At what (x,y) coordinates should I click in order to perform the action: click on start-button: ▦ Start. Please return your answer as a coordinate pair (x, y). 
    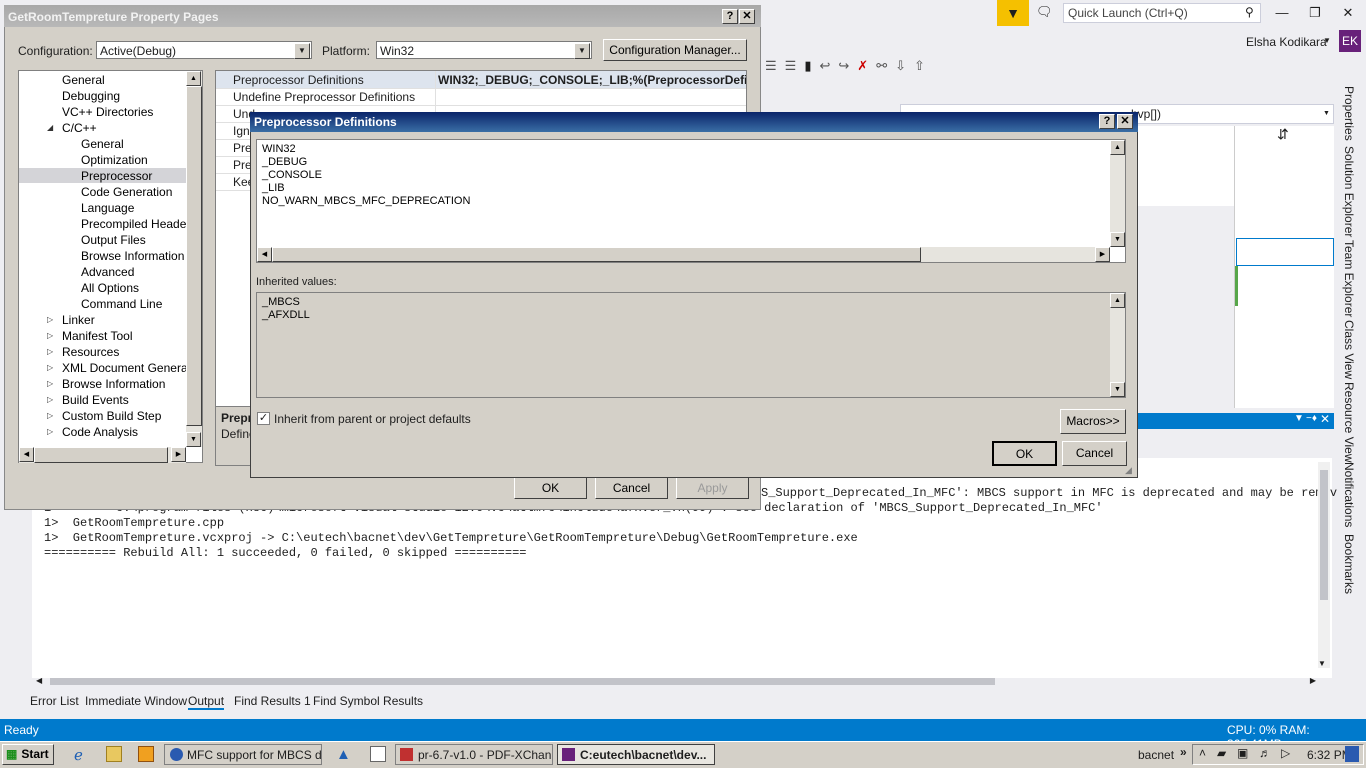
    Looking at the image, I should click on (28, 754).